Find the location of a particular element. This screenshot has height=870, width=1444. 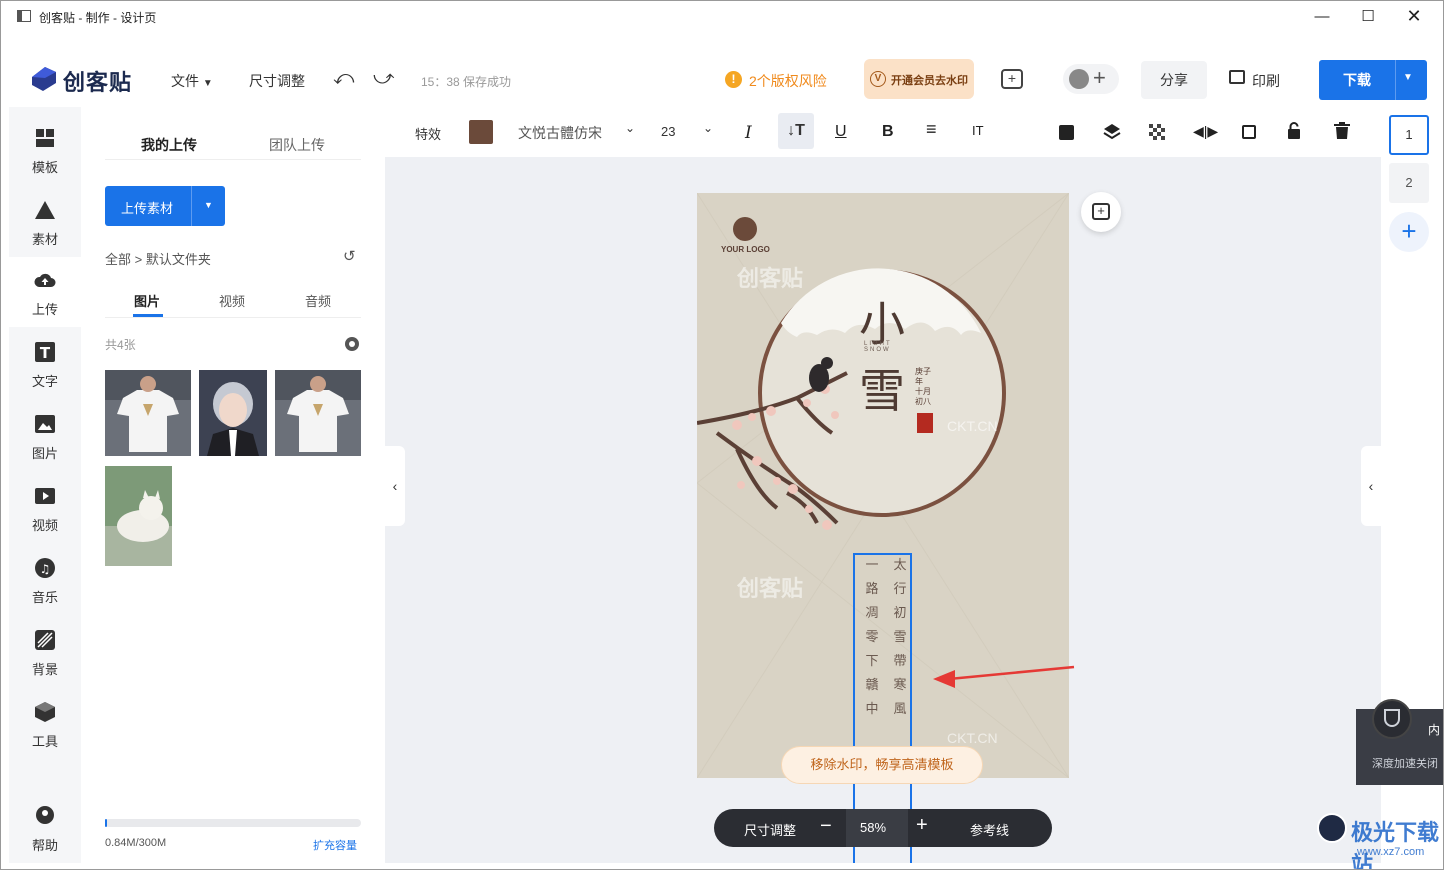

poster-watermark: 创客贴 is located at coordinates (770, 278).